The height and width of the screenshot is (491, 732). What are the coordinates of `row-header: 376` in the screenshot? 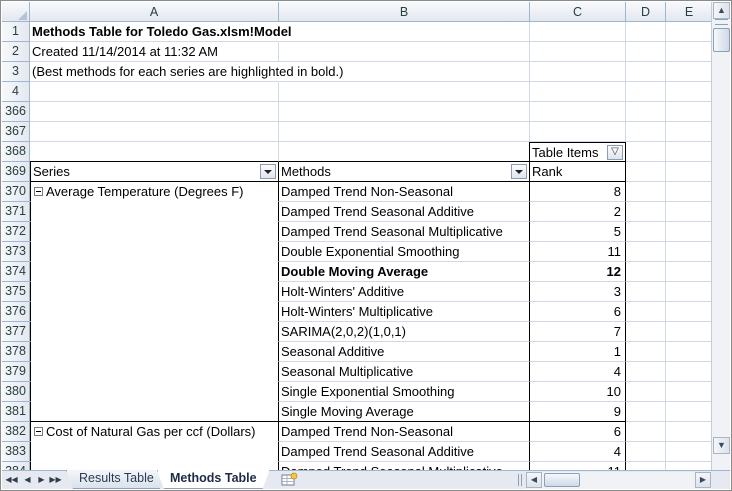 It's located at (15, 312).